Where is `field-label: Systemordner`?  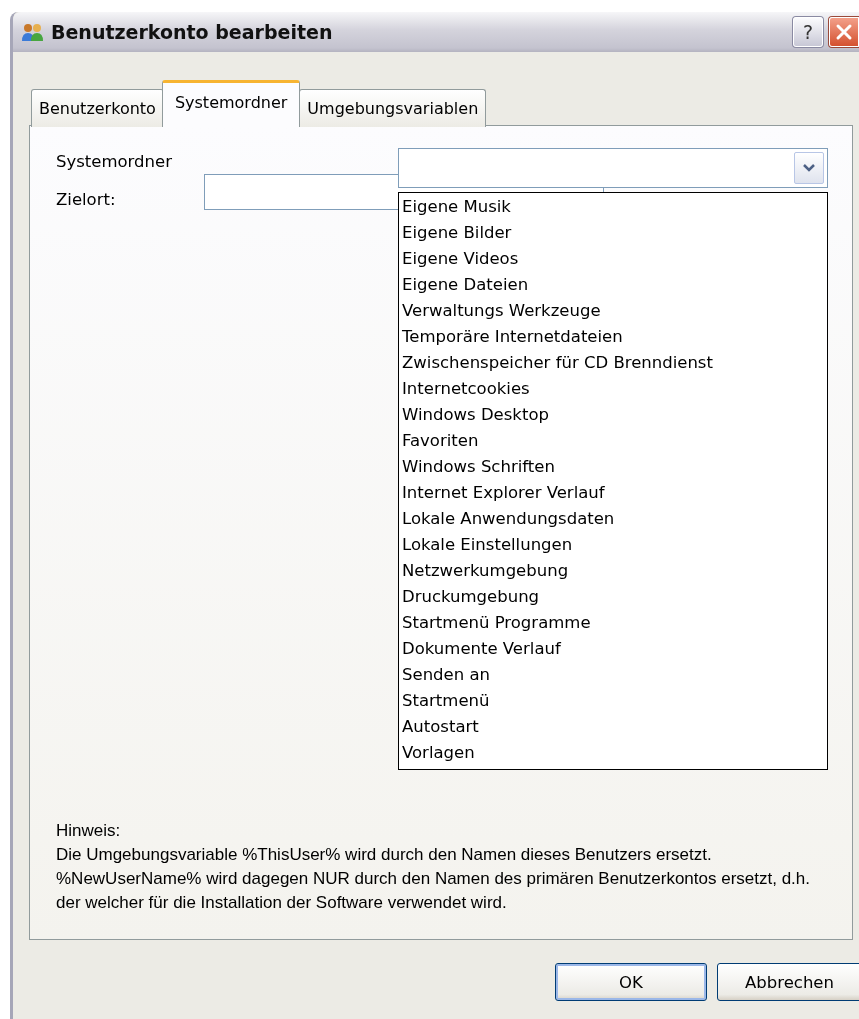 field-label: Systemordner is located at coordinates (114, 161).